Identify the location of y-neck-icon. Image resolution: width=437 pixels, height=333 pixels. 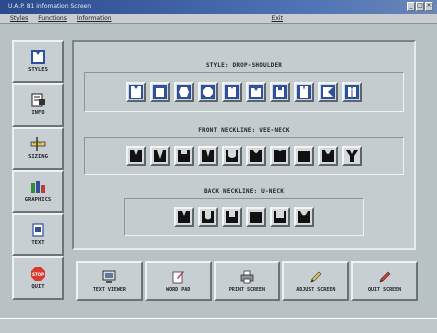
(352, 156).